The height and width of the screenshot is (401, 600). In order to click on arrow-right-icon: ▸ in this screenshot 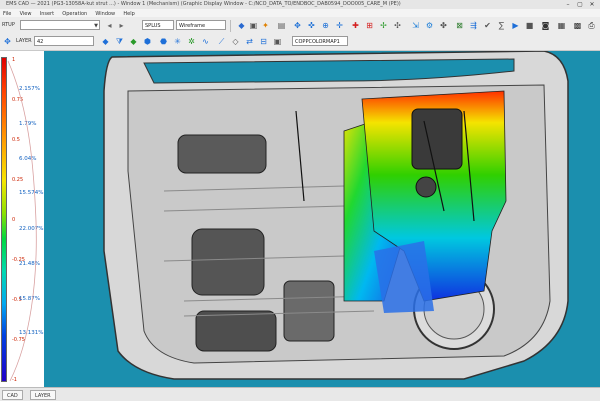, I will do `click(121, 25)`.